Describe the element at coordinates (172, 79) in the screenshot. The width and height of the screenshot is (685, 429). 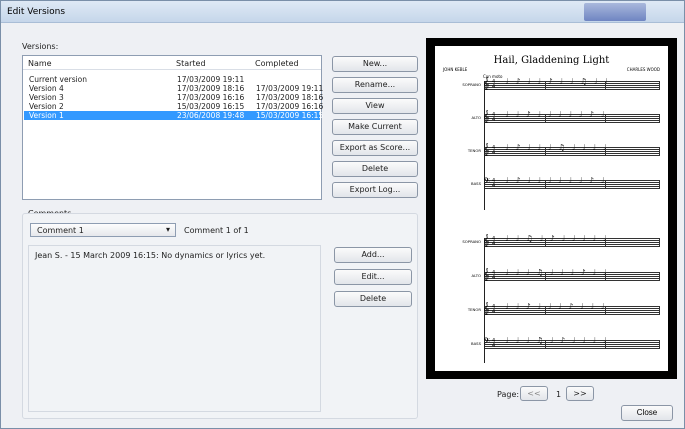
I see `version-row: Current version 17/03/2009 19:11` at that location.